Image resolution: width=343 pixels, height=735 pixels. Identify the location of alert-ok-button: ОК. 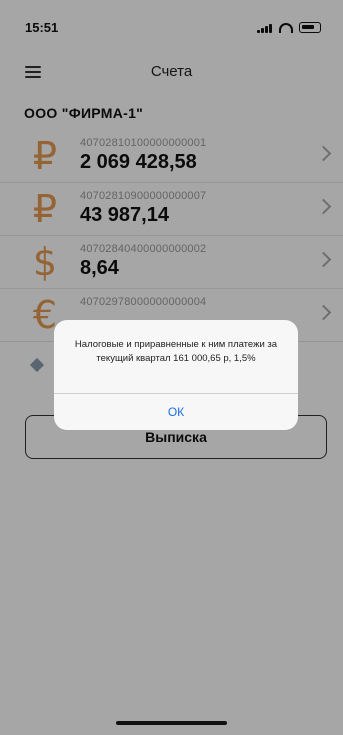
(176, 412).